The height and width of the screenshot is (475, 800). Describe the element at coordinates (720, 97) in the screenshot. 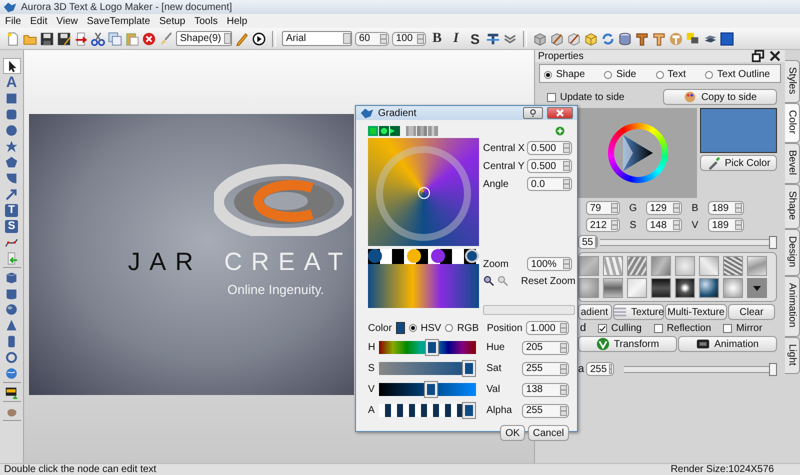

I see `copy-to-side-button: Copy to side` at that location.